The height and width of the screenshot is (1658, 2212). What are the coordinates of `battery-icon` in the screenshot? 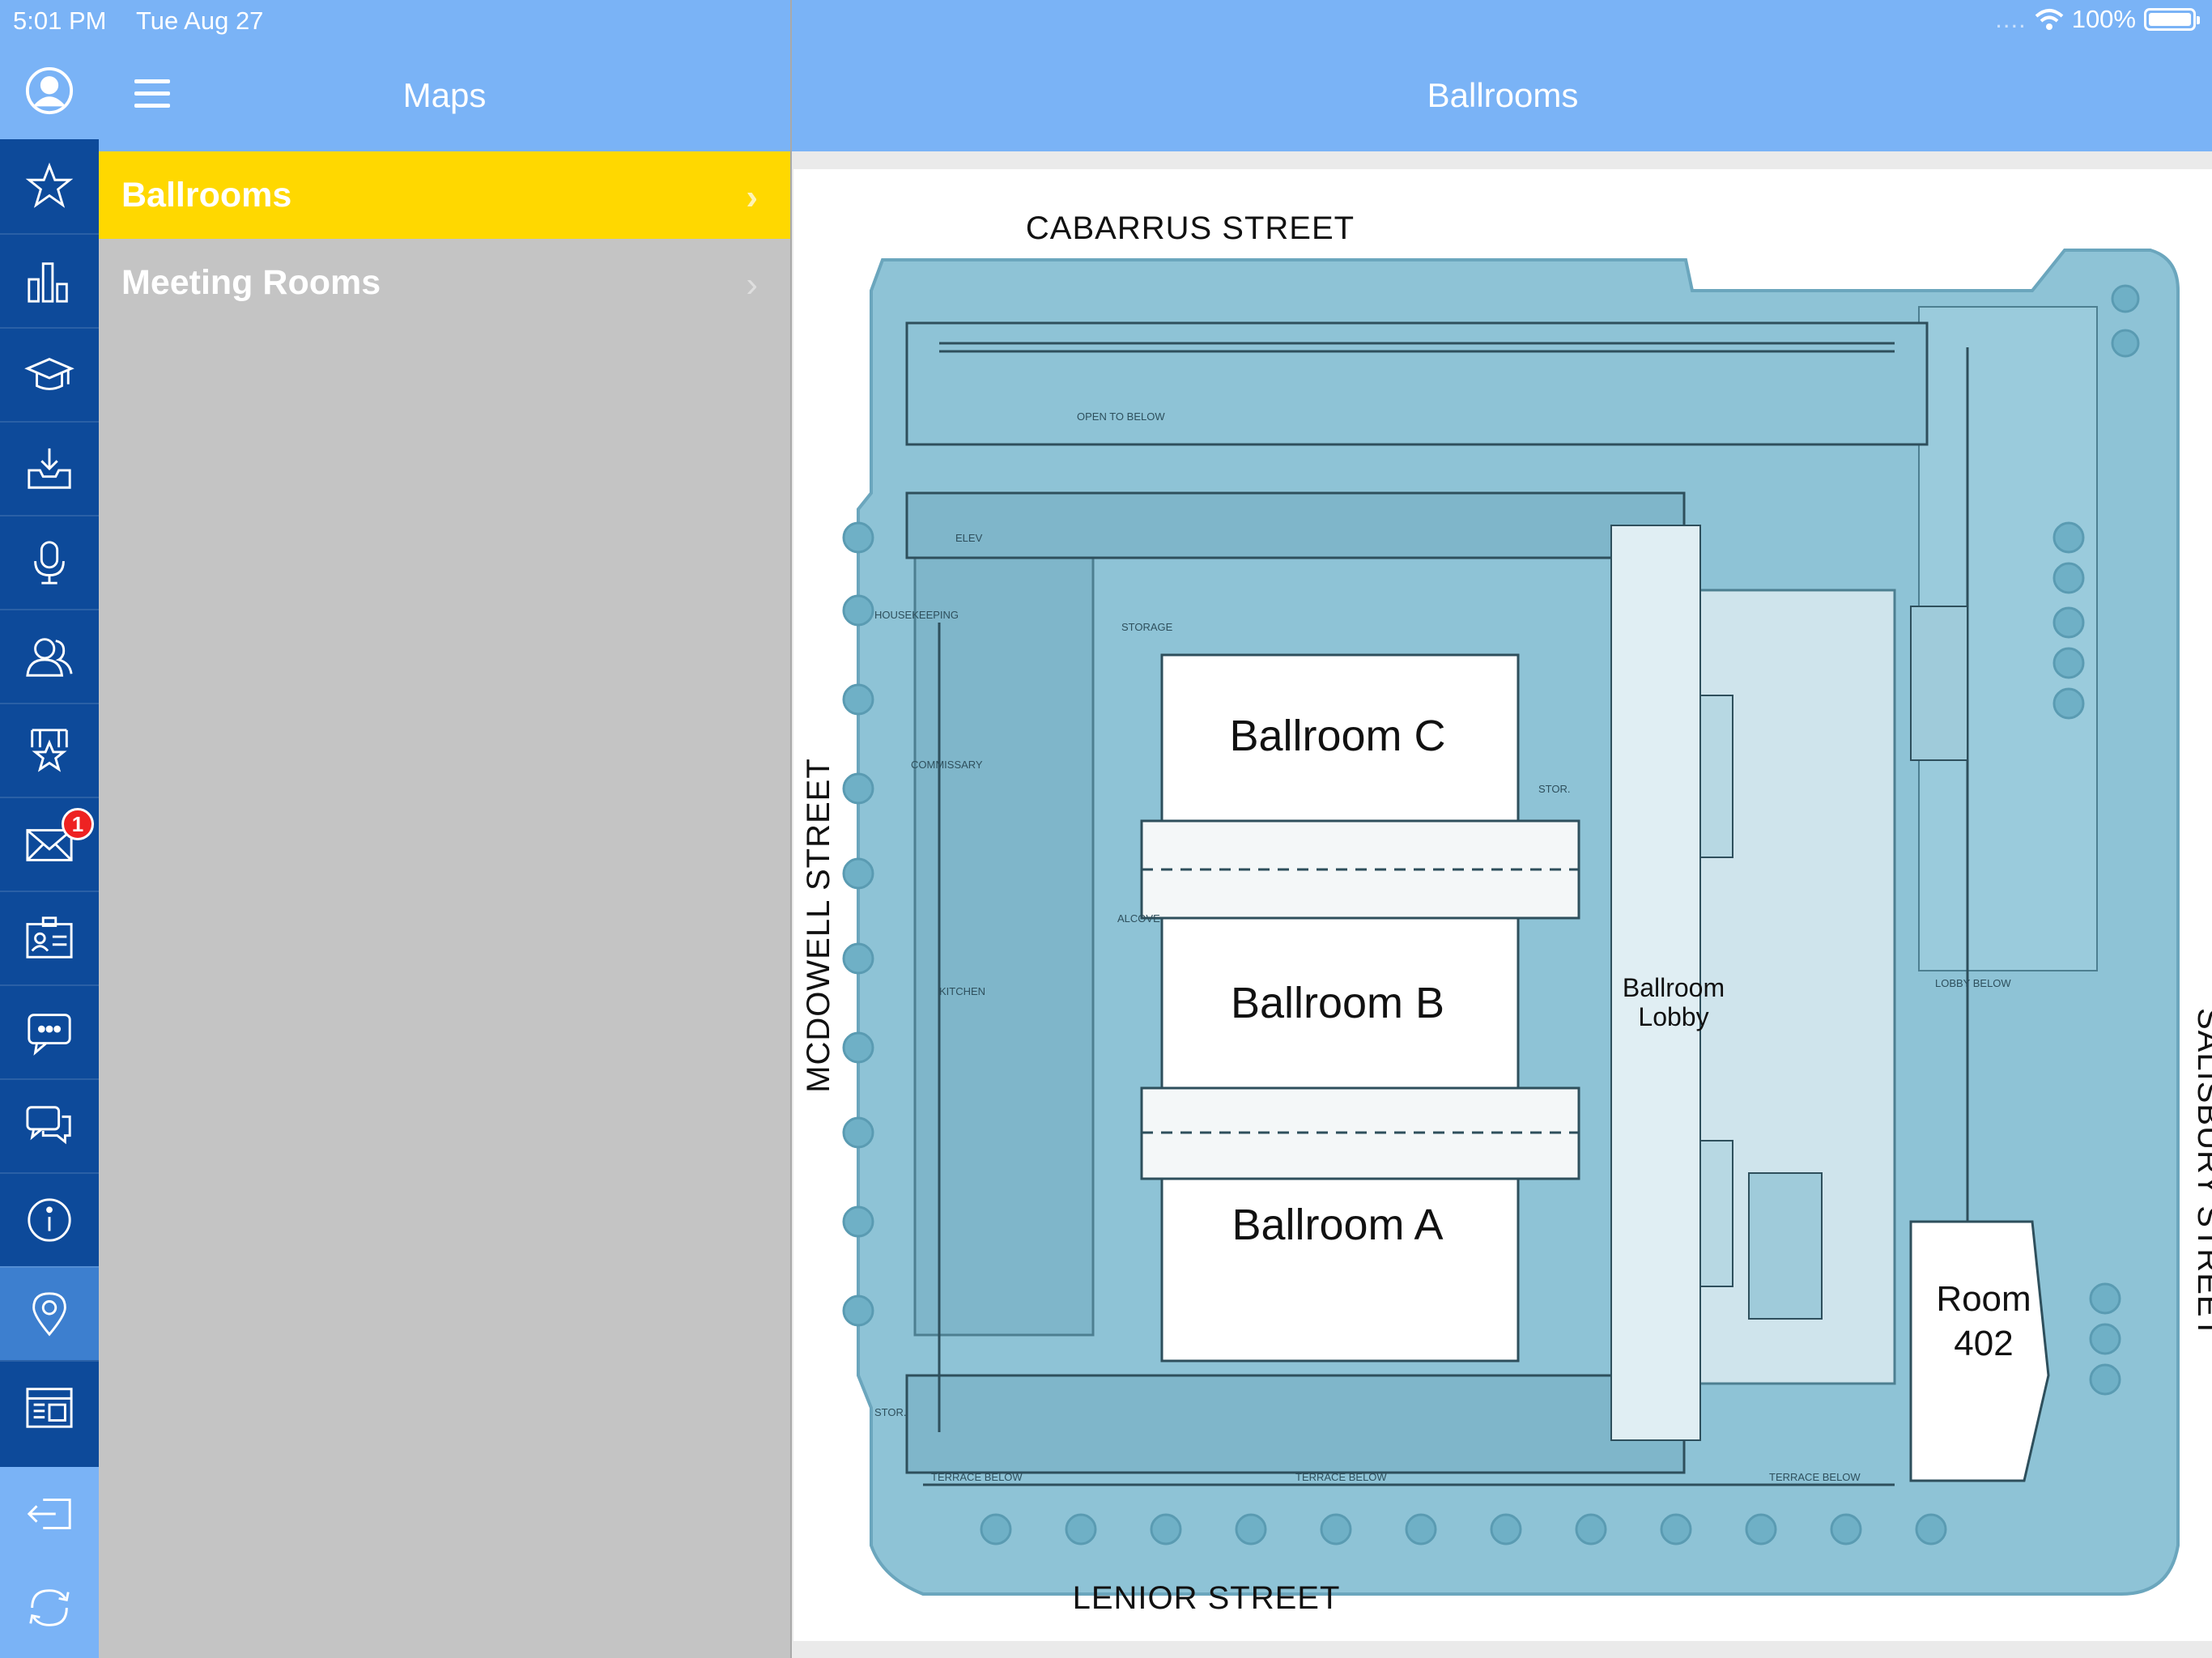 It's located at (2172, 19).